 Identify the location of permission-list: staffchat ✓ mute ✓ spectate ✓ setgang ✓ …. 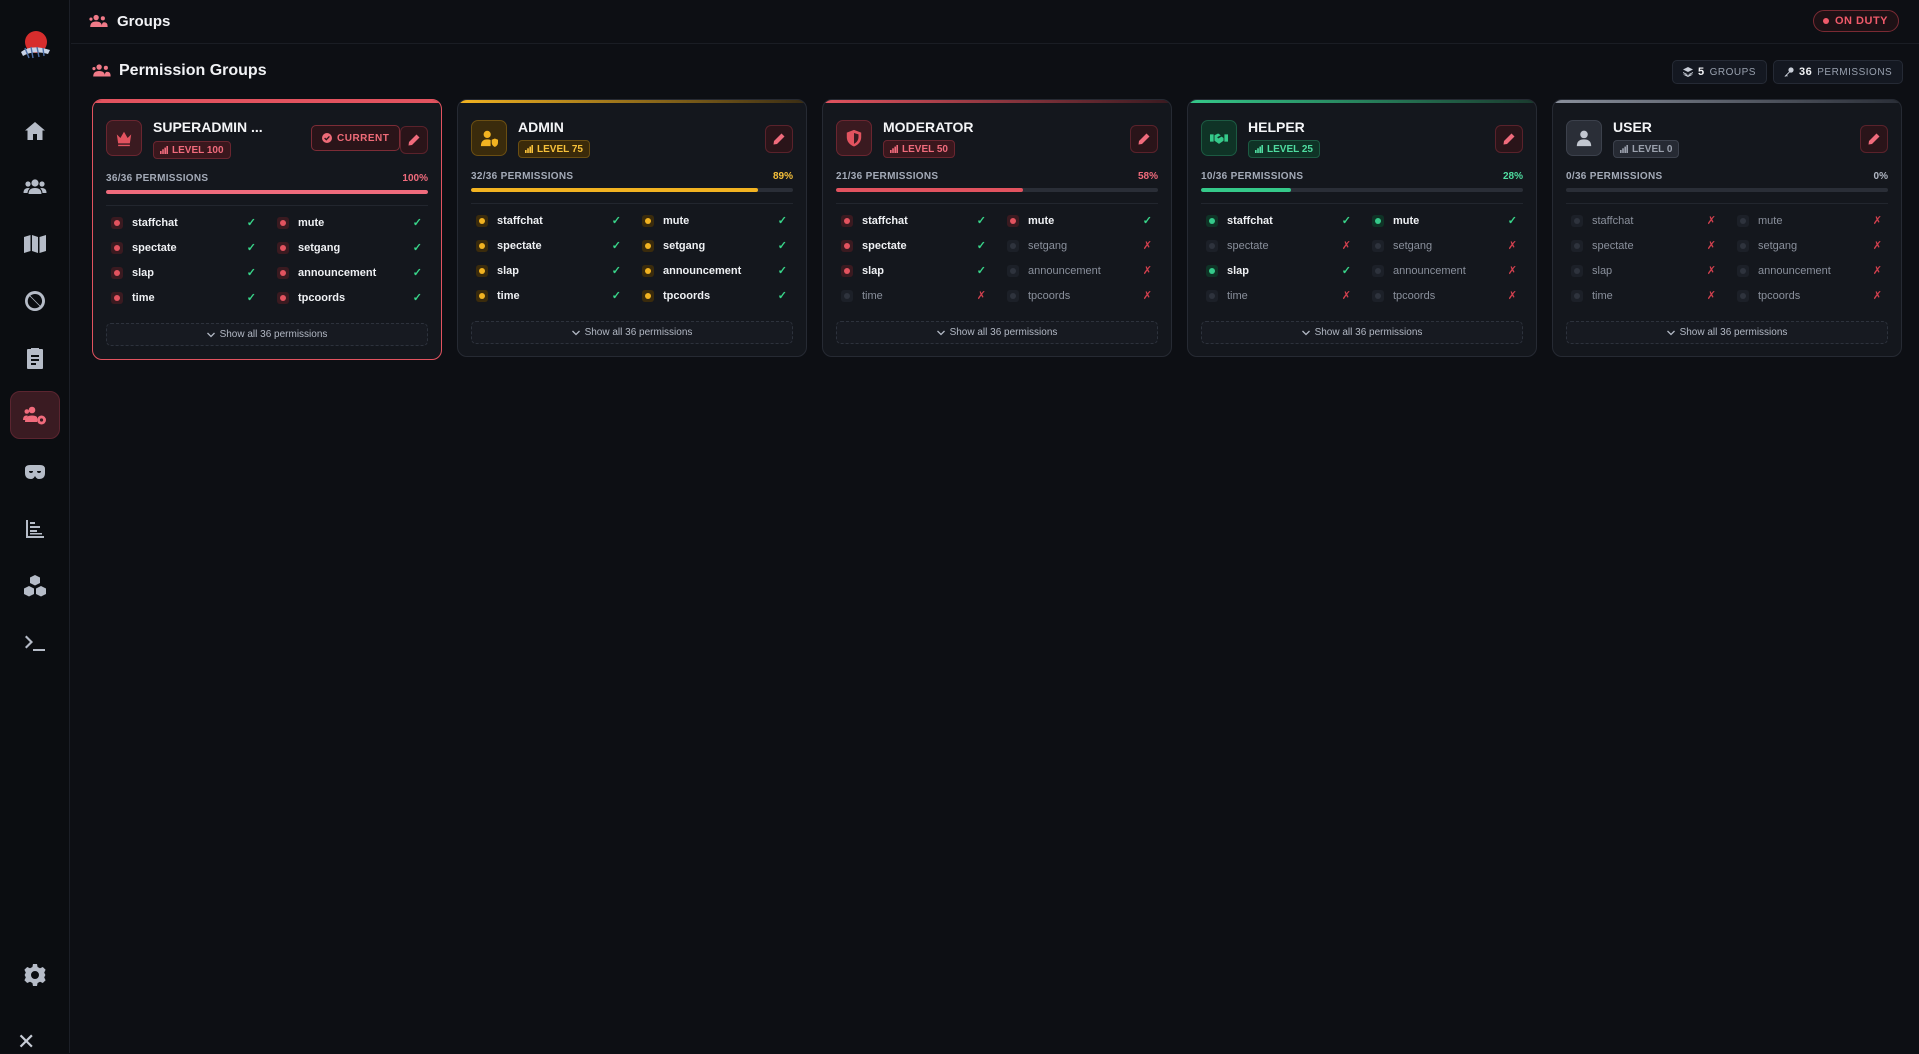
(268, 260).